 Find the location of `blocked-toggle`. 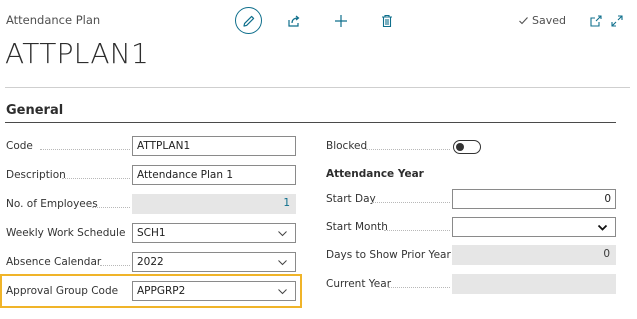

blocked-toggle is located at coordinates (467, 147).